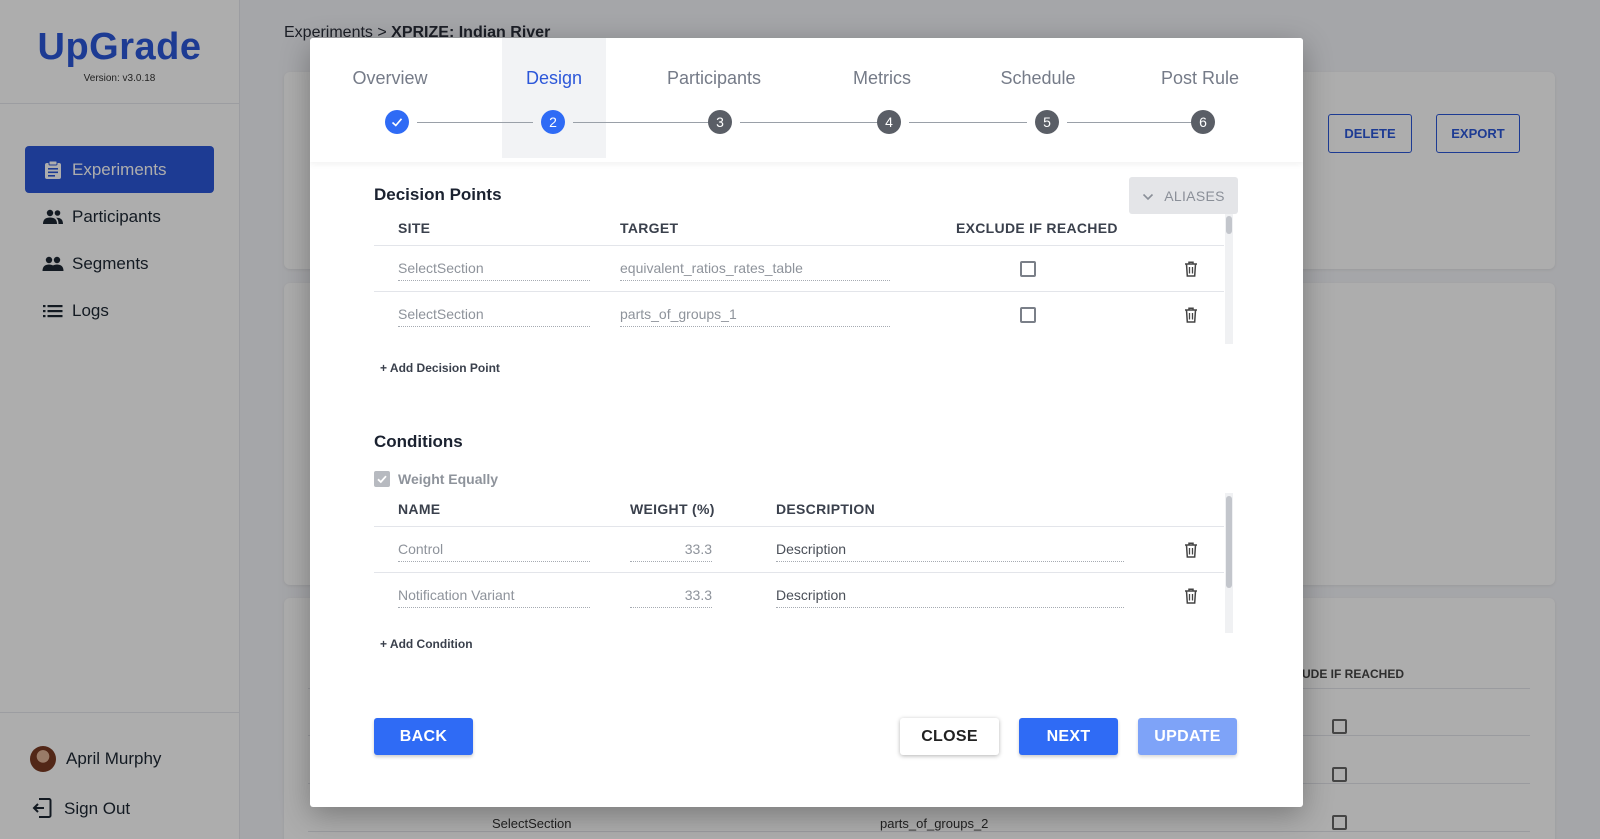 The image size is (1600, 839). What do you see at coordinates (1200, 78) in the screenshot?
I see `step-label: Post Rule` at bounding box center [1200, 78].